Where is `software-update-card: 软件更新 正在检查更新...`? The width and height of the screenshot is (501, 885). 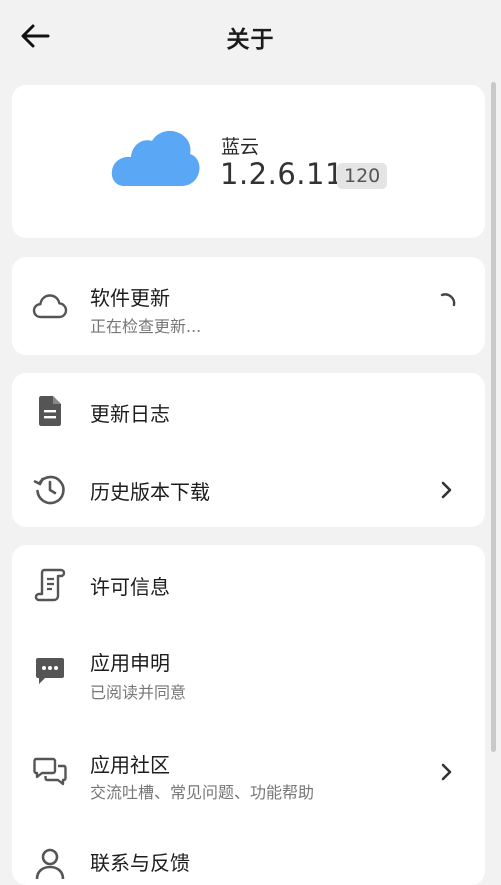
software-update-card: 软件更新 正在检查更新... is located at coordinates (248, 306).